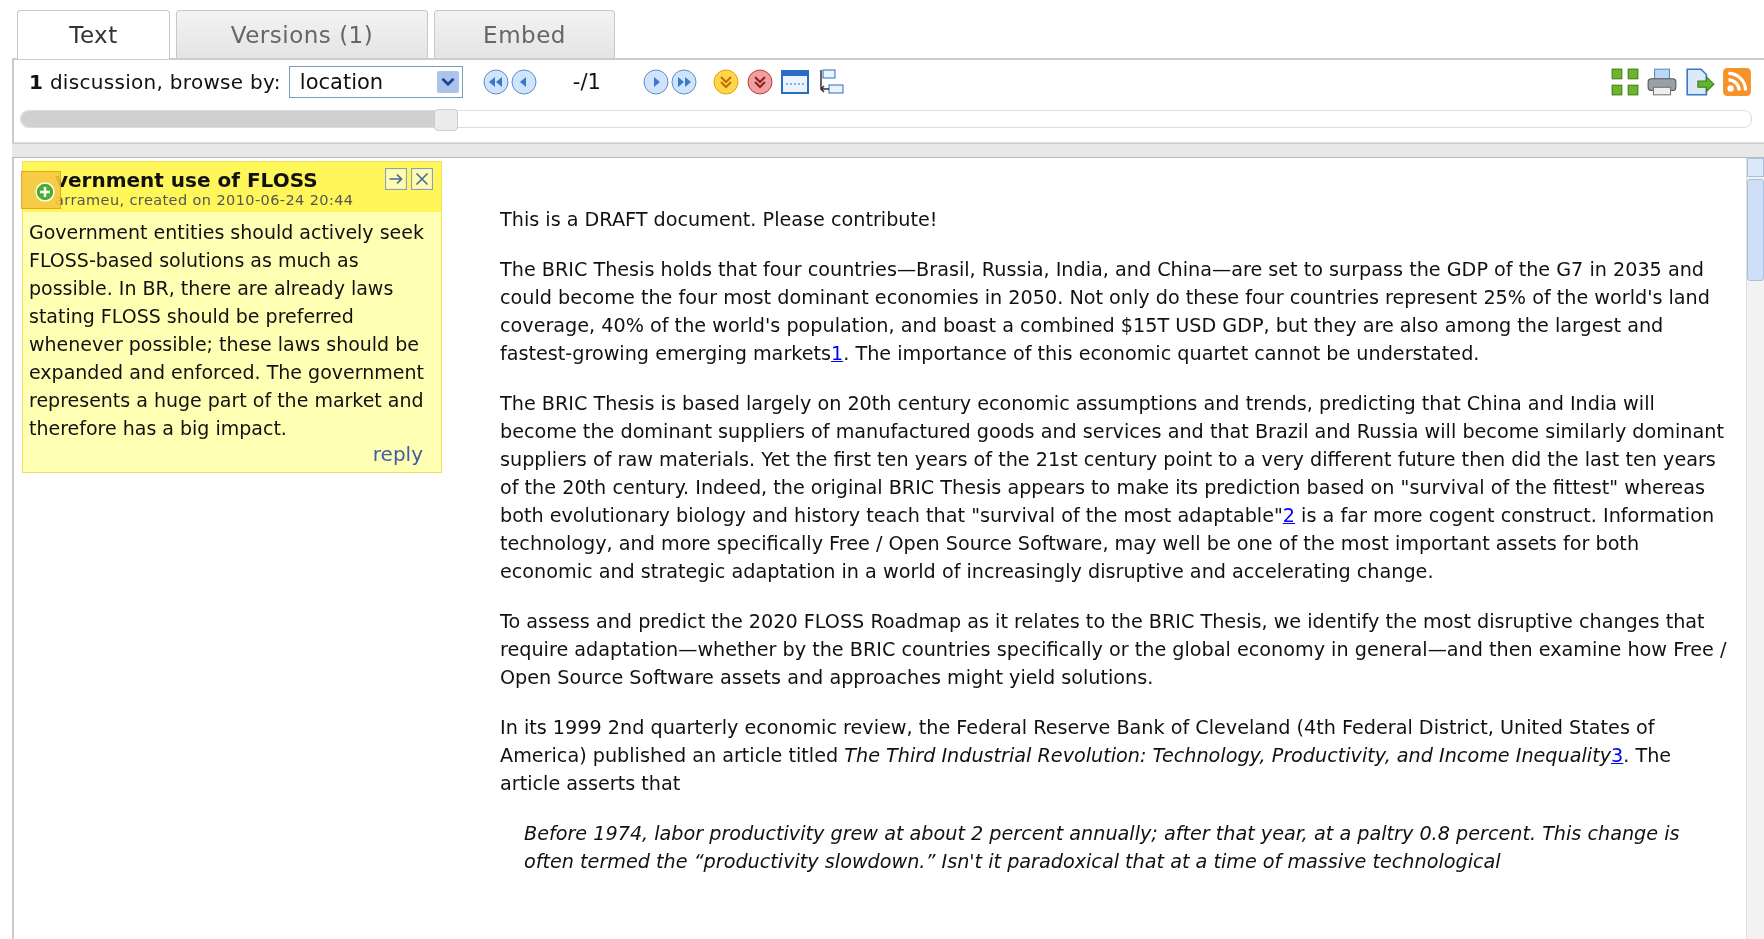  I want to click on collapse-all-icon, so click(759, 82).